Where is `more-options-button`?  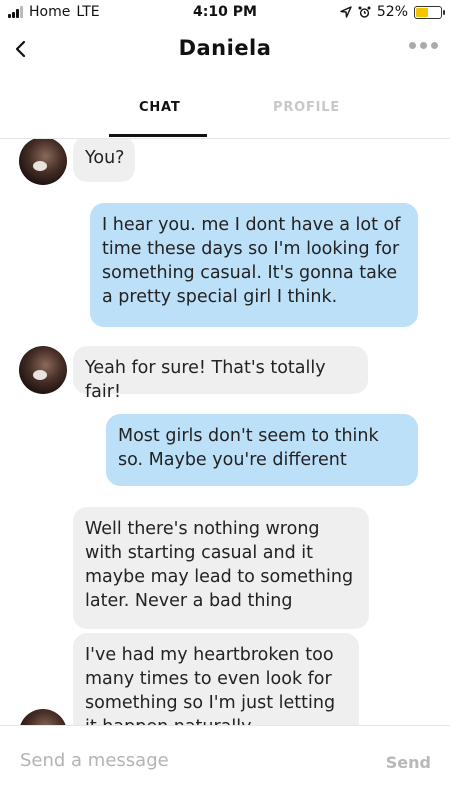 more-options-button is located at coordinates (423, 45).